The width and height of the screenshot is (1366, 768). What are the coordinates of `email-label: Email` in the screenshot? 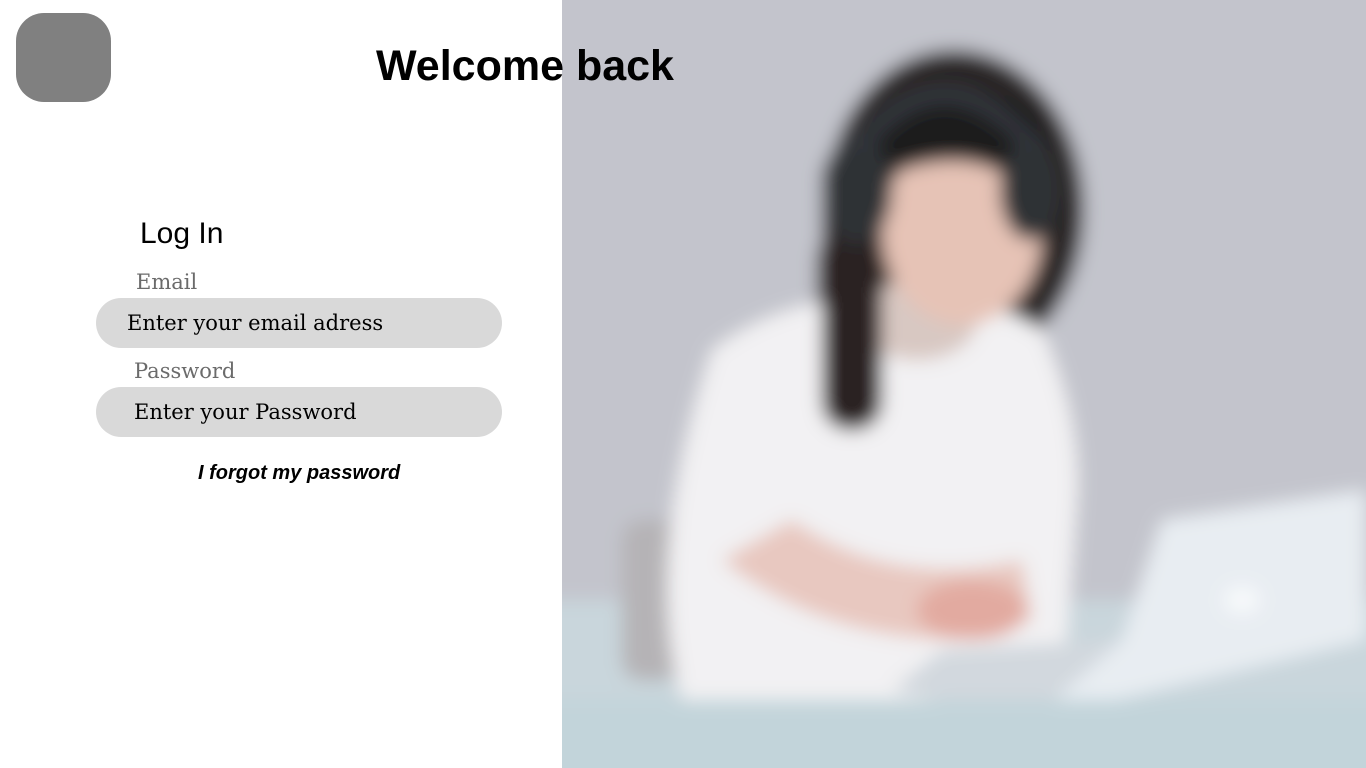 It's located at (167, 282).